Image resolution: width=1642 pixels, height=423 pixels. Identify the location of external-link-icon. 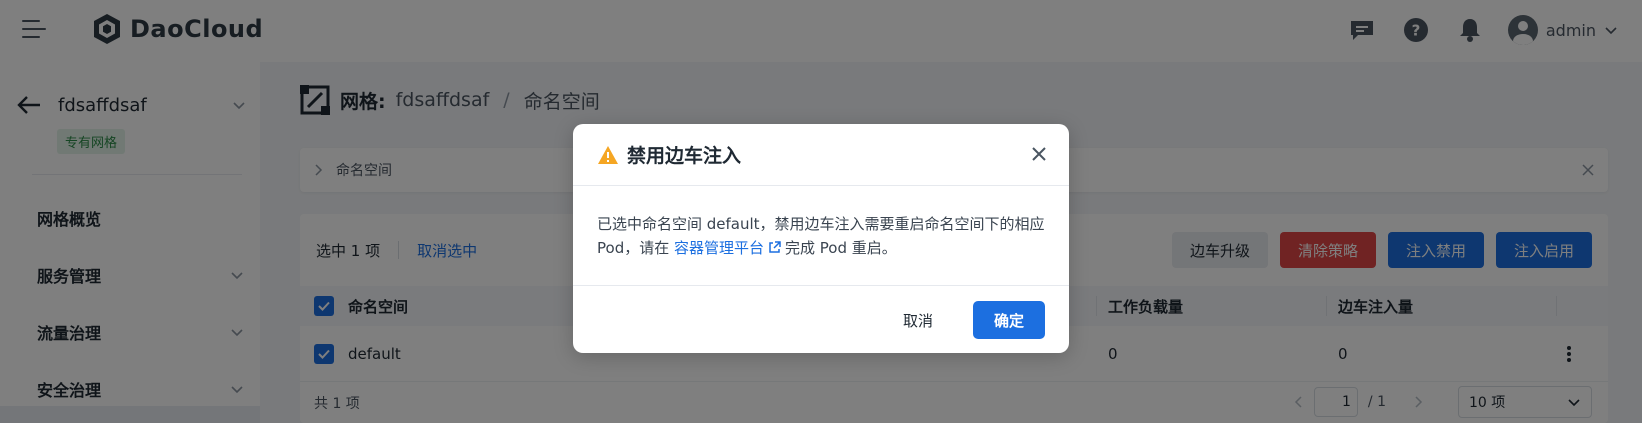
(774, 247).